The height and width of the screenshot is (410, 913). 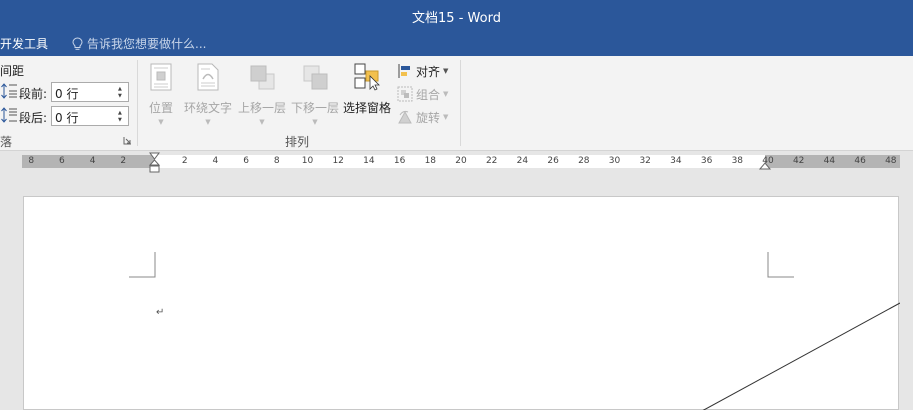 What do you see at coordinates (461, 161) in the screenshot?
I see `ruler-tick-label: 20` at bounding box center [461, 161].